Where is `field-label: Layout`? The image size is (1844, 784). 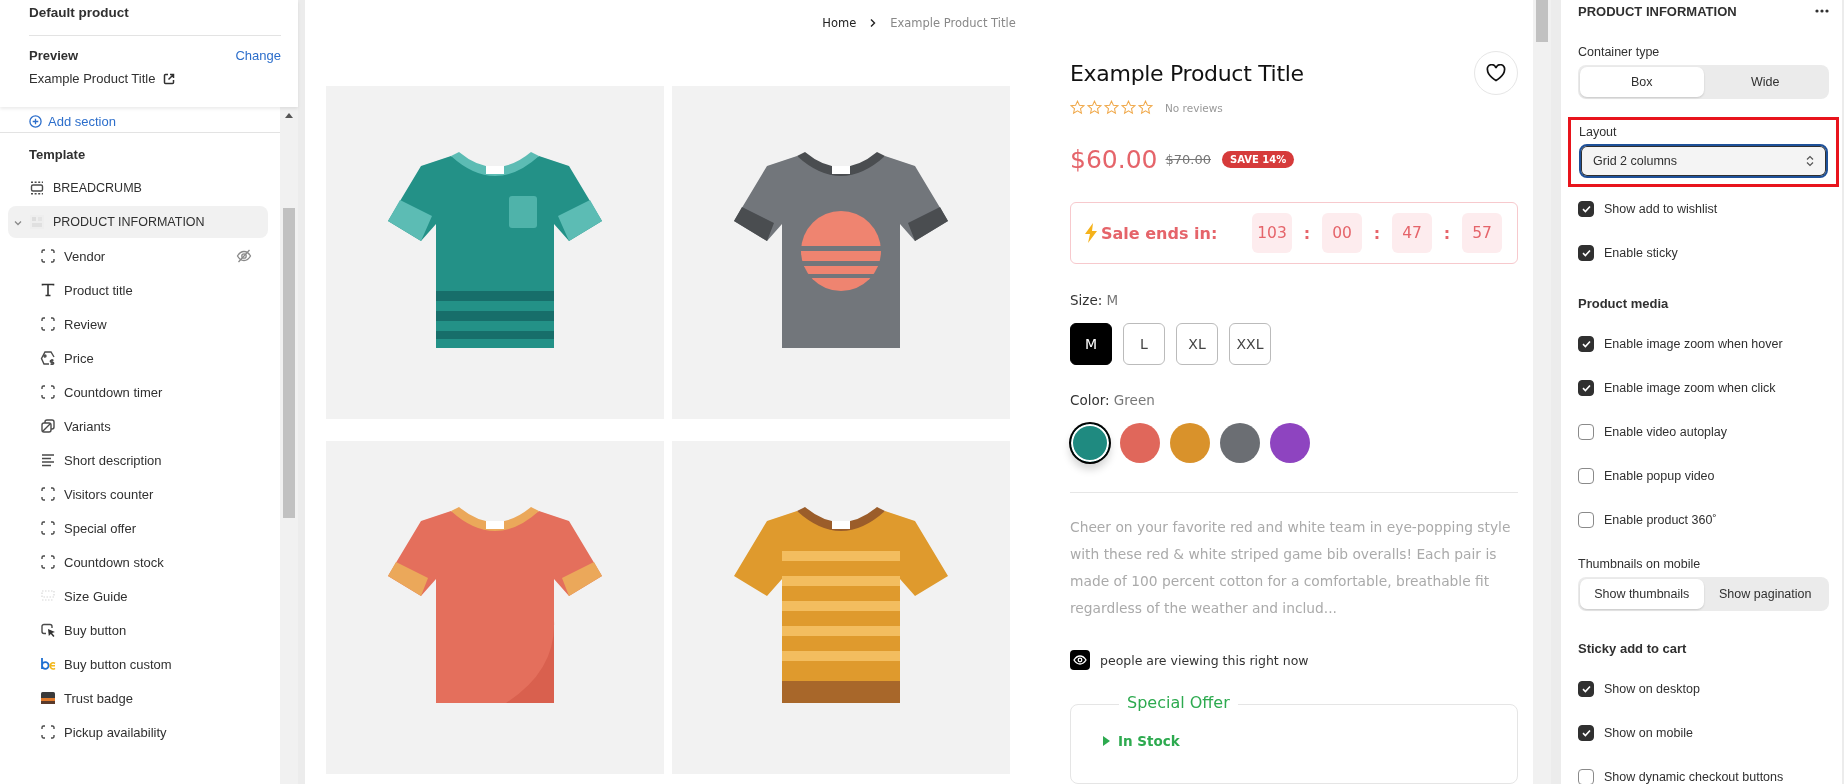 field-label: Layout is located at coordinates (1598, 132).